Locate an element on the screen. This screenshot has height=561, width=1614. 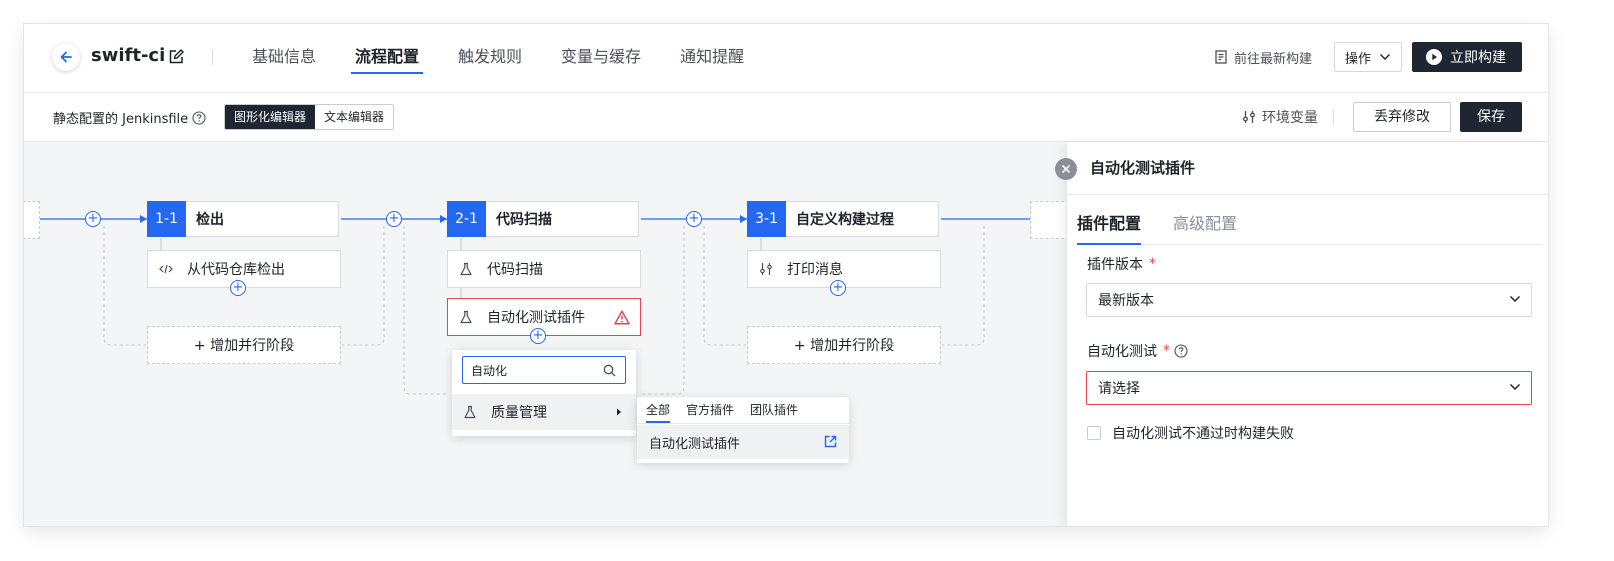
warning-icon is located at coordinates (622, 317).